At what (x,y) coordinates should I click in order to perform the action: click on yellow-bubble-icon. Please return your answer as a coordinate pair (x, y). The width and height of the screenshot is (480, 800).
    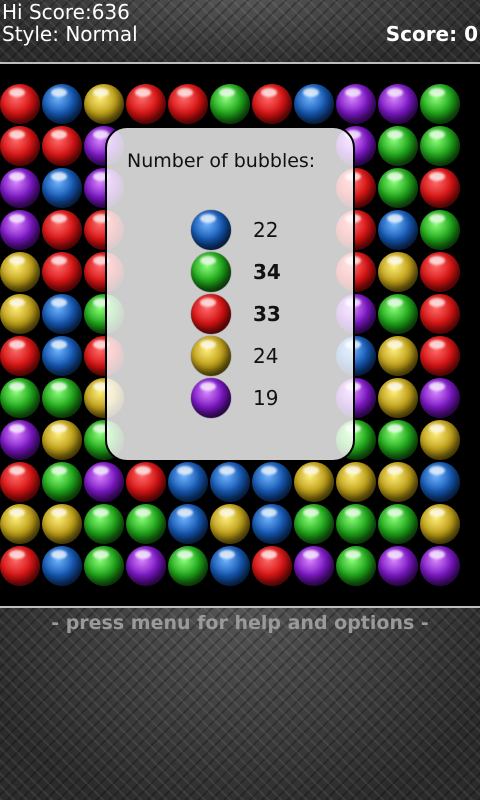
    Looking at the image, I should click on (211, 356).